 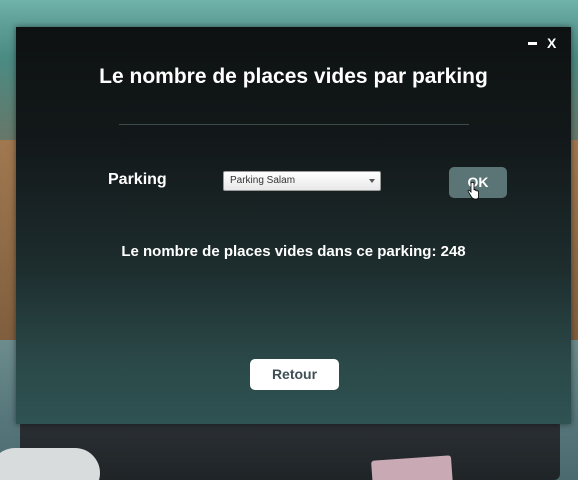 I want to click on retour-button: Retour, so click(x=294, y=374).